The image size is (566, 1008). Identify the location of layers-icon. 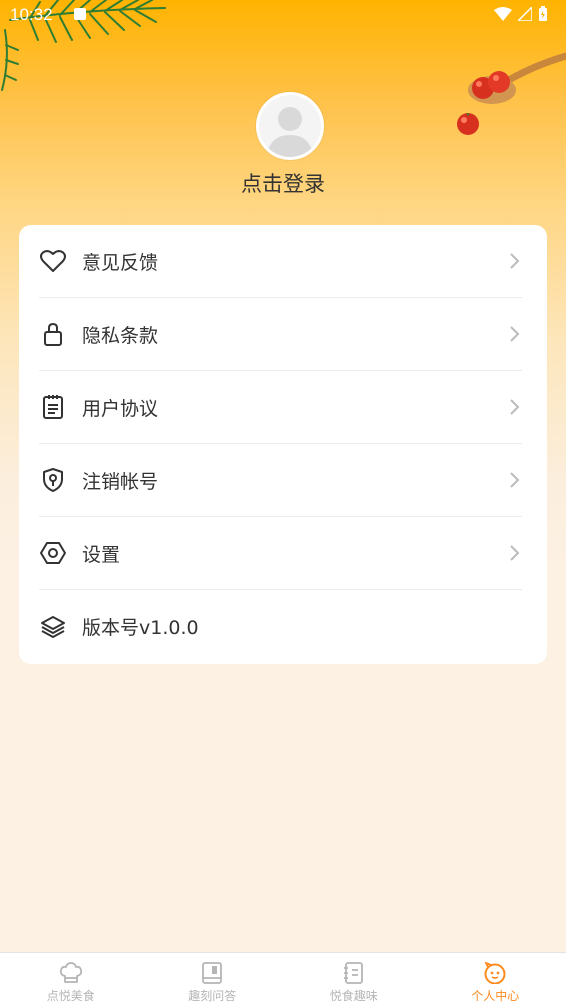
(53, 627).